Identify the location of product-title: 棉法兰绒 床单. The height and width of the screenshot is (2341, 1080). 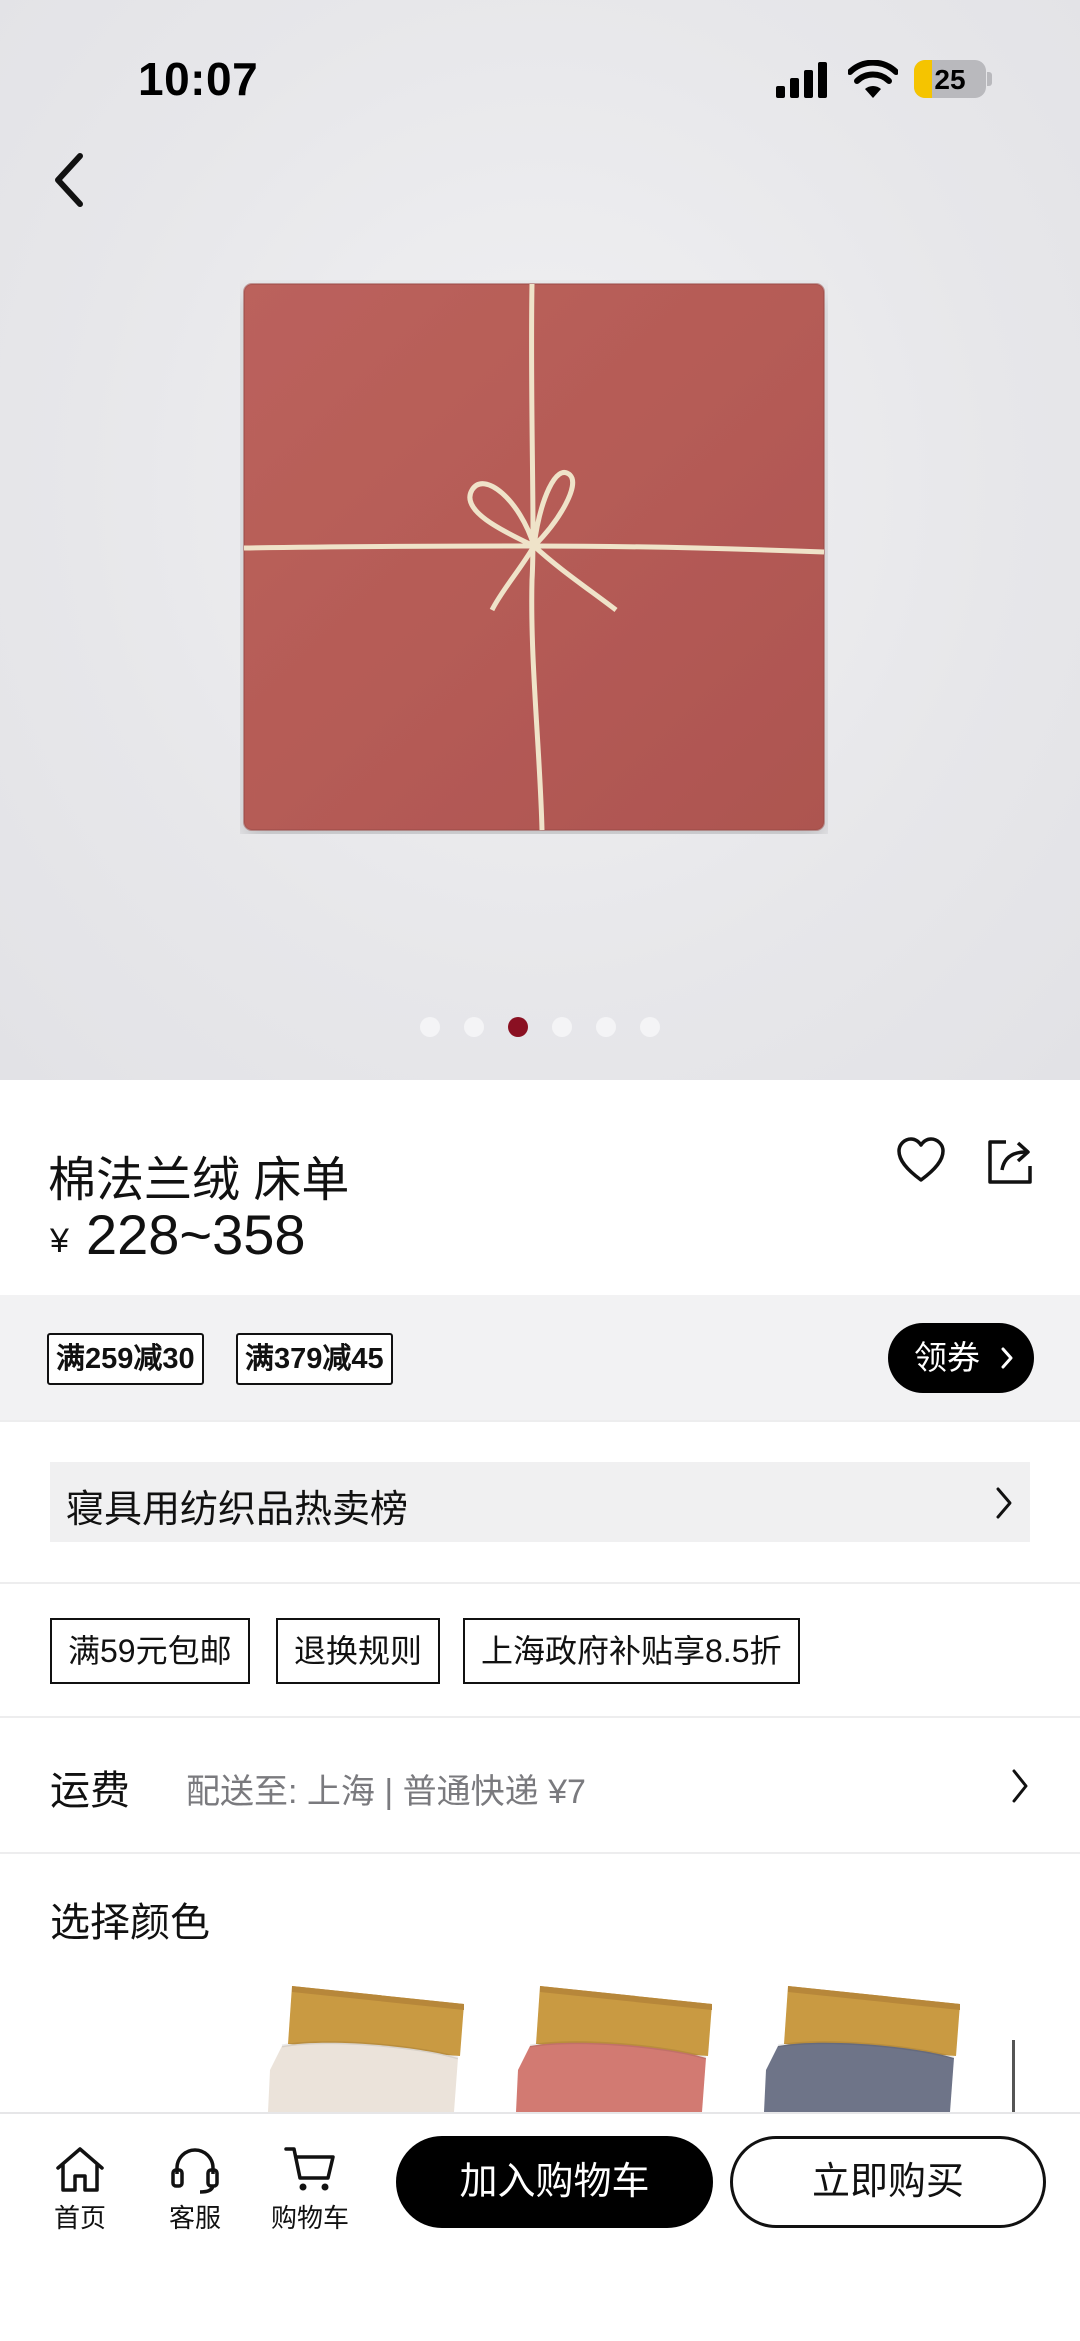
(199, 1180).